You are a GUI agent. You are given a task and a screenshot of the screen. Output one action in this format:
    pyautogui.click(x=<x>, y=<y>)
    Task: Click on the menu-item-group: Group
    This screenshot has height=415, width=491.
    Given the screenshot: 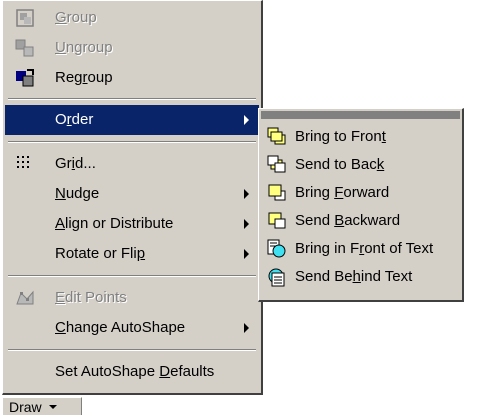 What is the action you would take?
    pyautogui.click(x=132, y=18)
    